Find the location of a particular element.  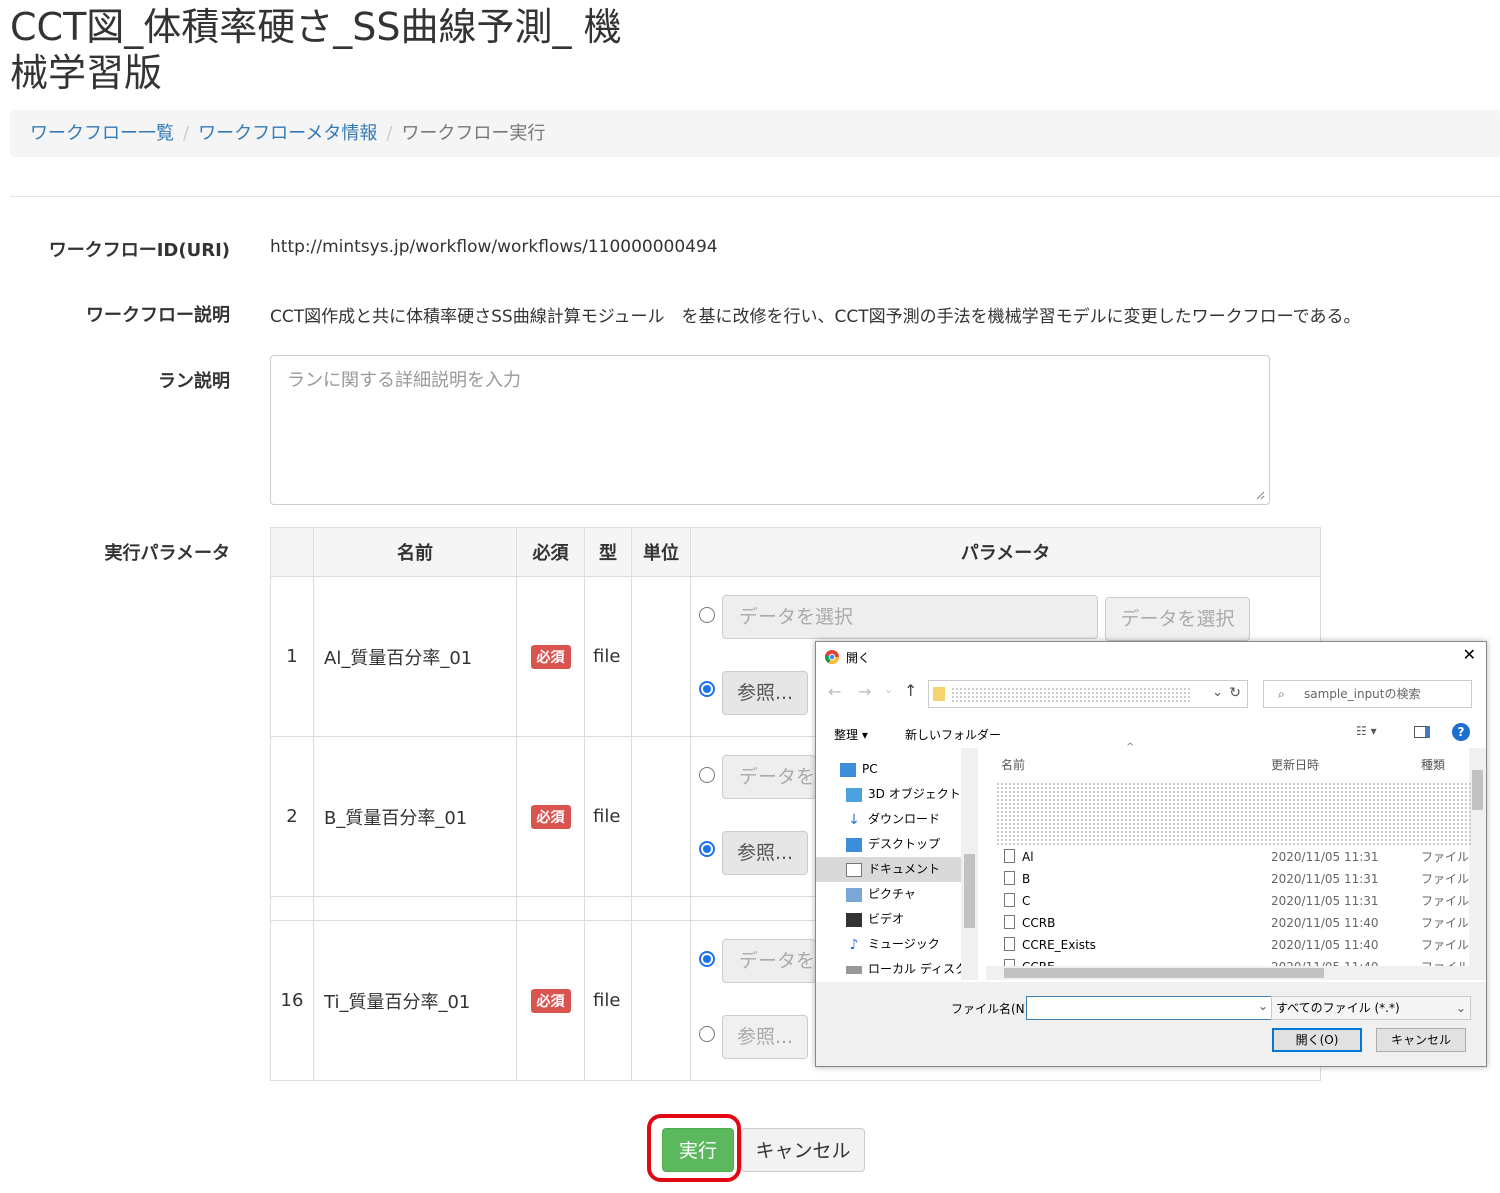

file-list-hscroll is located at coordinates (1236, 973).